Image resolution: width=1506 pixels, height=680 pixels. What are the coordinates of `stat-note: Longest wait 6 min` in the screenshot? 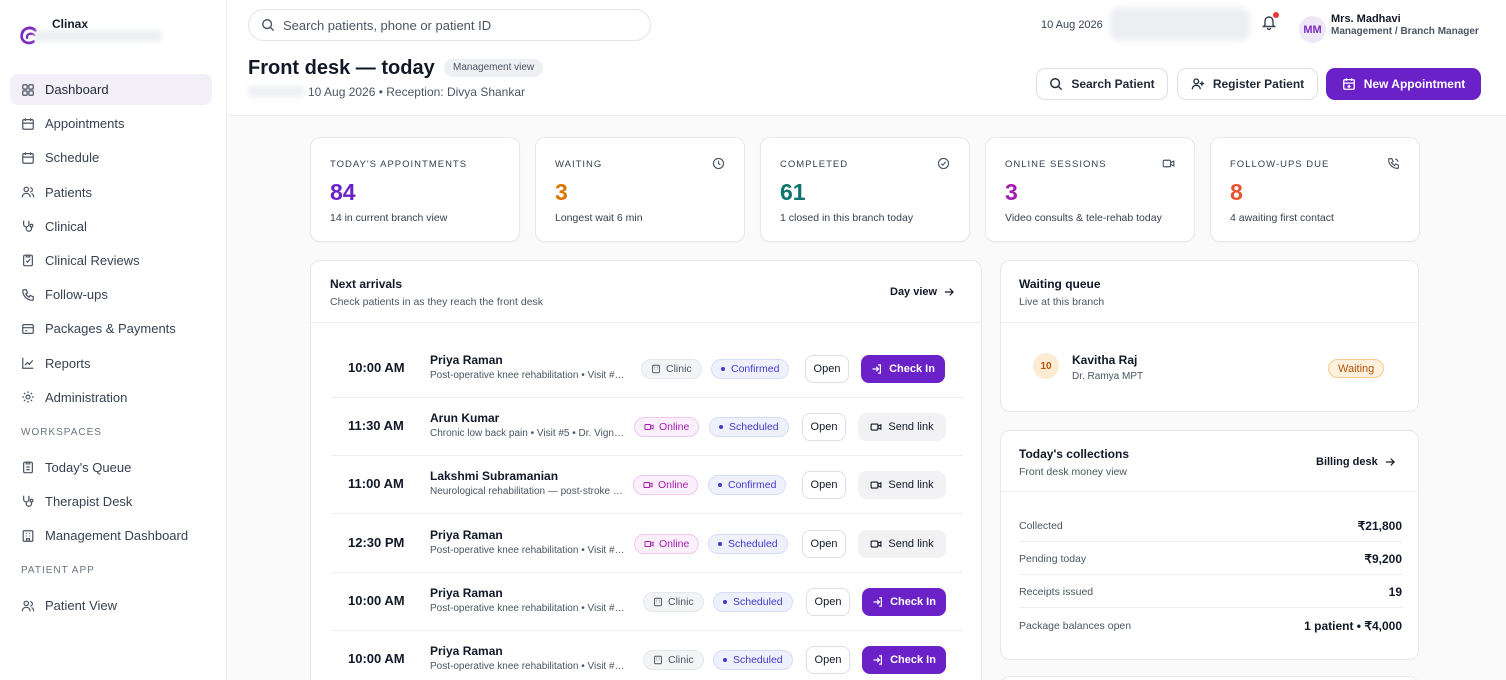 It's located at (599, 218).